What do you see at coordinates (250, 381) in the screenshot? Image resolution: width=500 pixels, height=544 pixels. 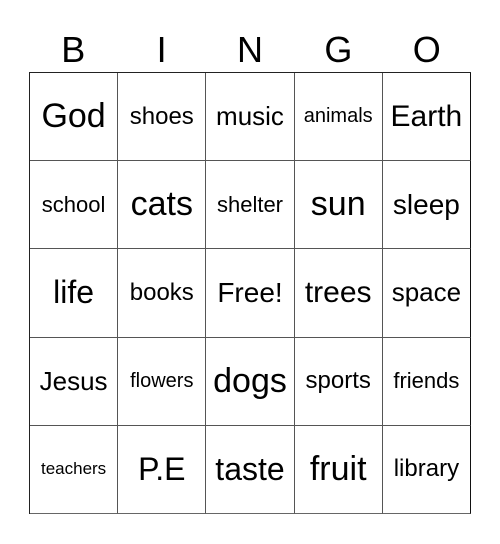 I see `bingo-cell: dogs` at bounding box center [250, 381].